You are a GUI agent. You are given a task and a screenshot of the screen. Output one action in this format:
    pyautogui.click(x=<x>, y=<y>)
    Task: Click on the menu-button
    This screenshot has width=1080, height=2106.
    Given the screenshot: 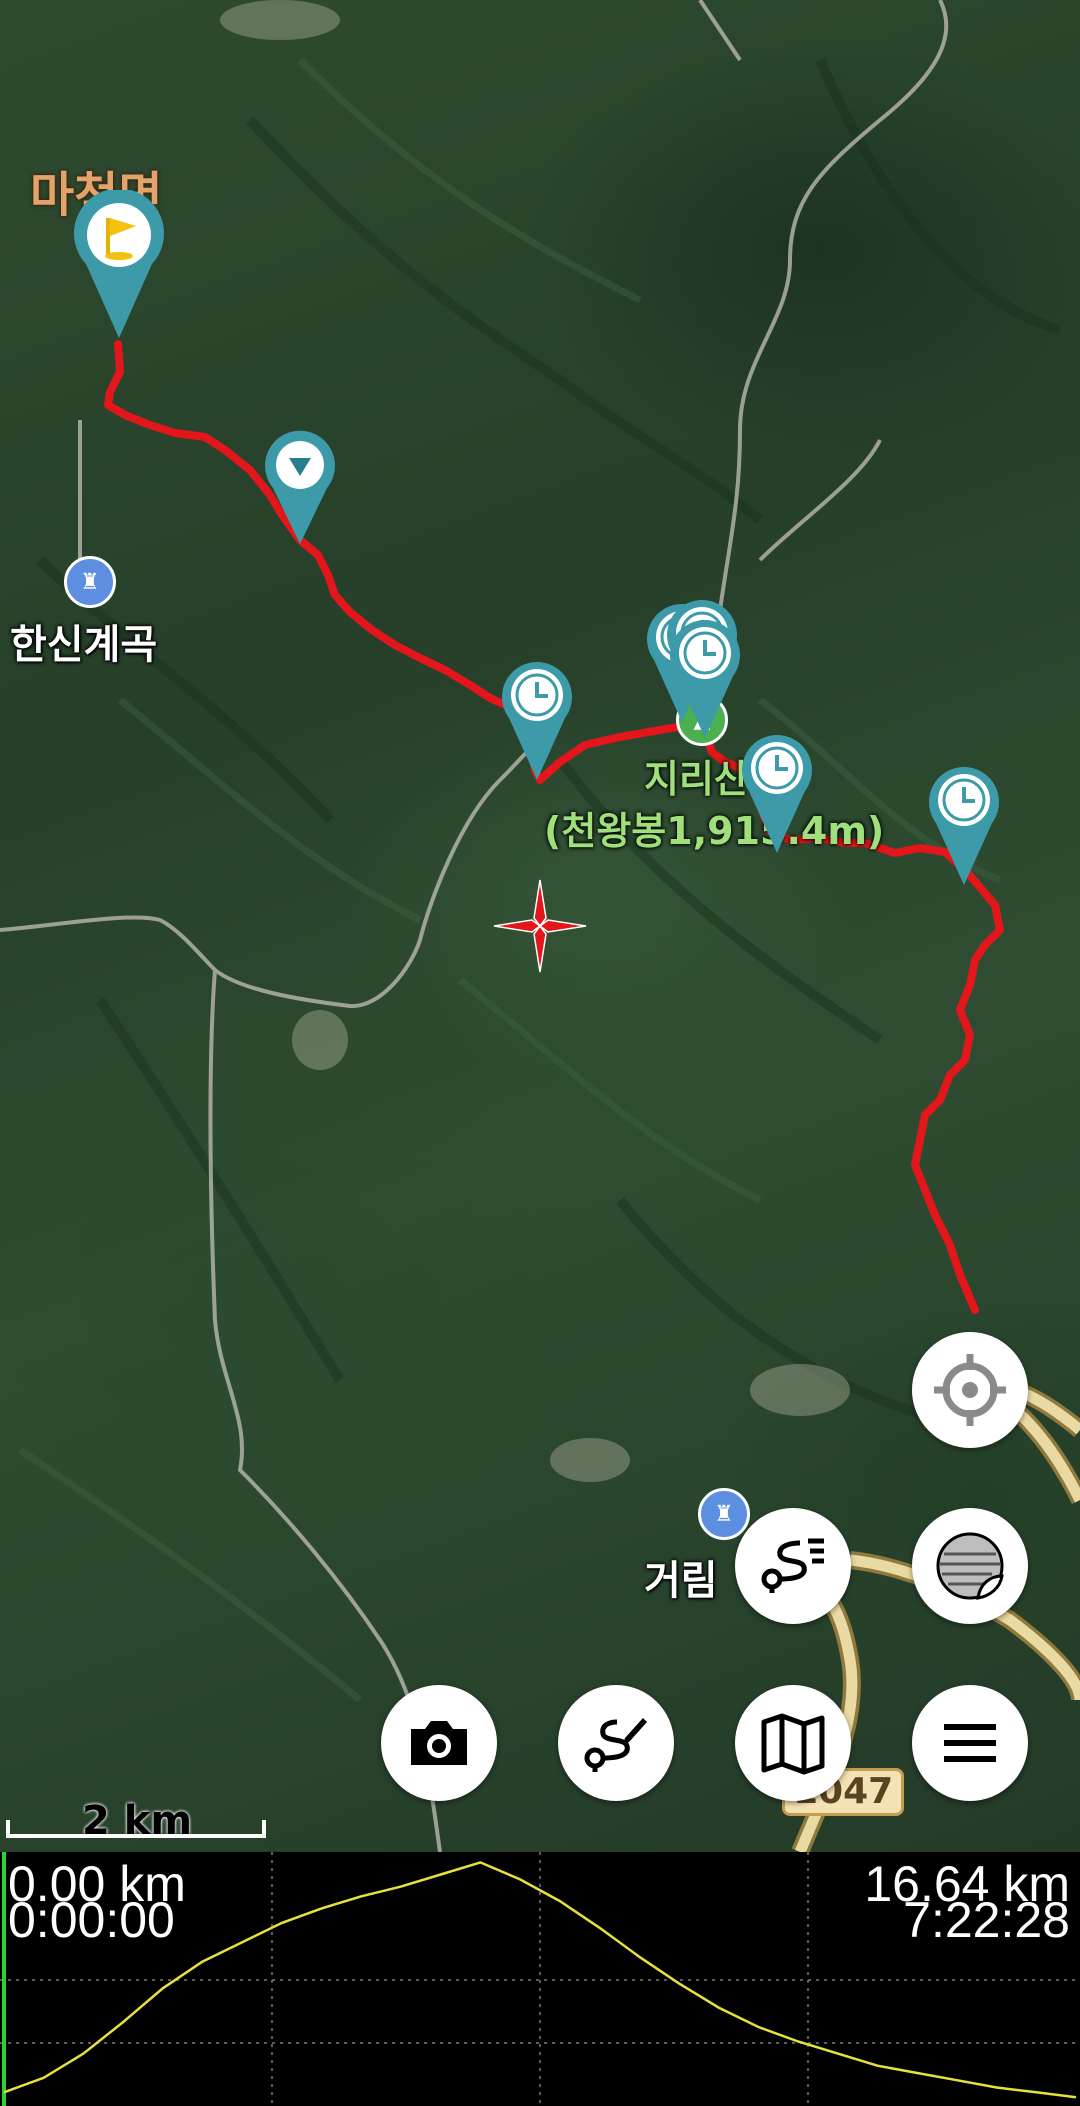 What is the action you would take?
    pyautogui.click(x=970, y=1743)
    